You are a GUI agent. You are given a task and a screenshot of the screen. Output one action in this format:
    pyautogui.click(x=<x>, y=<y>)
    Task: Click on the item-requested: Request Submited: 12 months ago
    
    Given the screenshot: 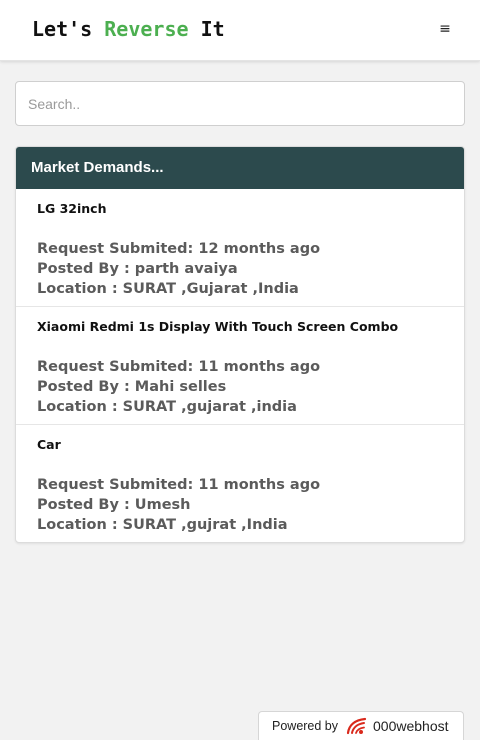 What is the action you would take?
    pyautogui.click(x=179, y=249)
    